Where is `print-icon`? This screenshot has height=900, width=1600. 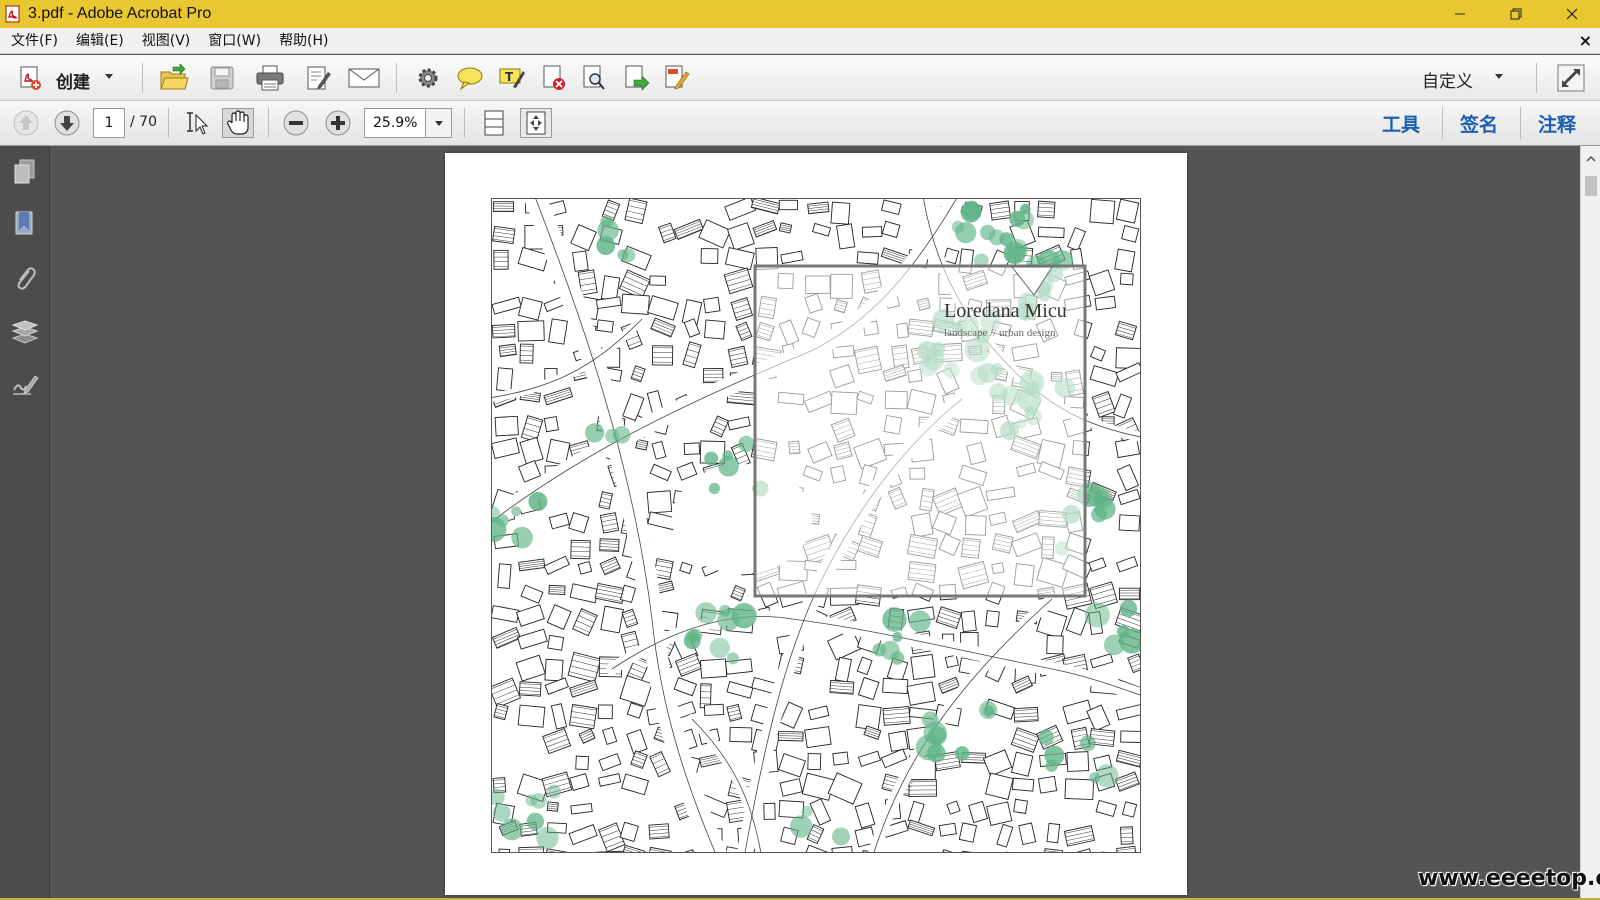 print-icon is located at coordinates (270, 78).